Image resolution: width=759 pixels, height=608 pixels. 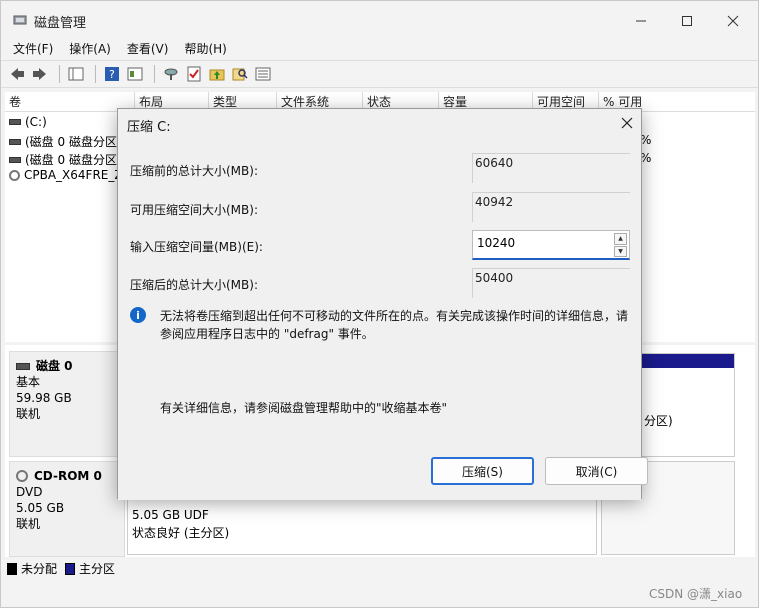 I want to click on menu-file: 文件(F), so click(x=33, y=49).